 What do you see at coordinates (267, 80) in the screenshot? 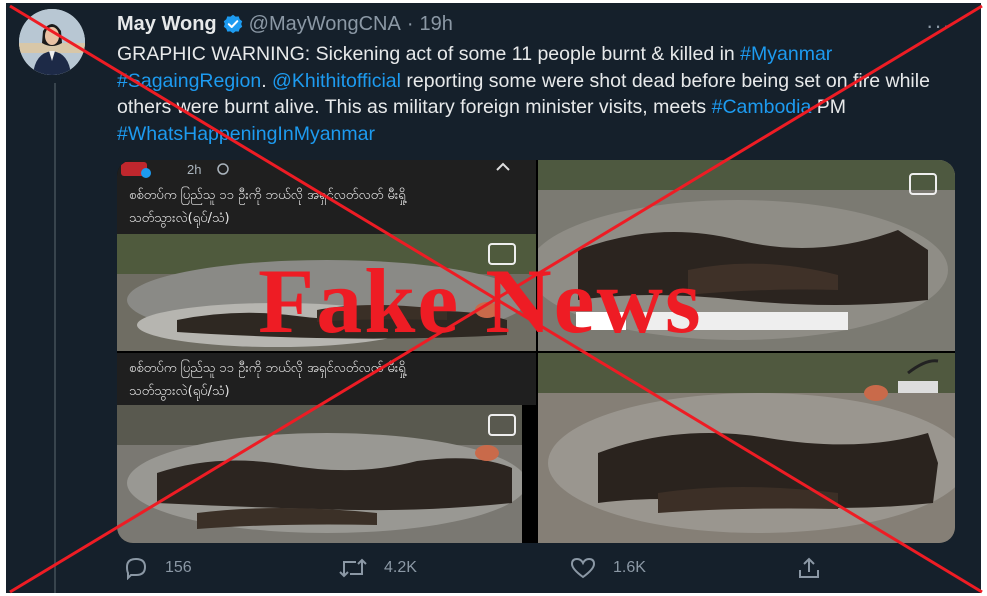
I see `tweet-text-segment: .` at bounding box center [267, 80].